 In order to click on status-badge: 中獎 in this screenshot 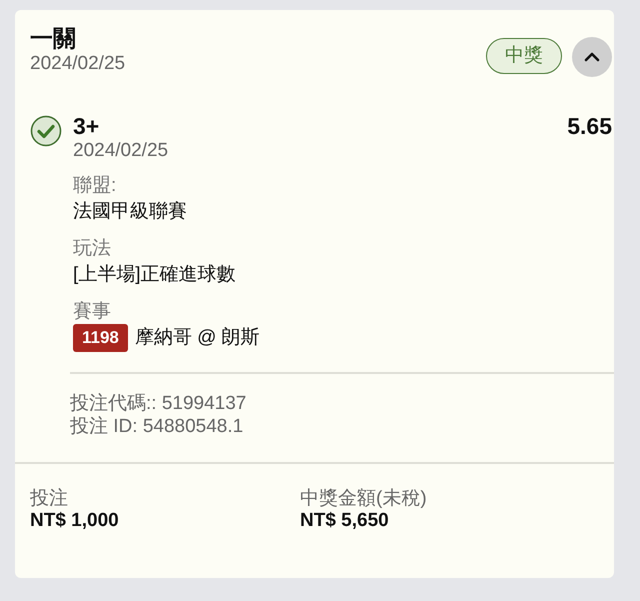, I will do `click(524, 56)`.